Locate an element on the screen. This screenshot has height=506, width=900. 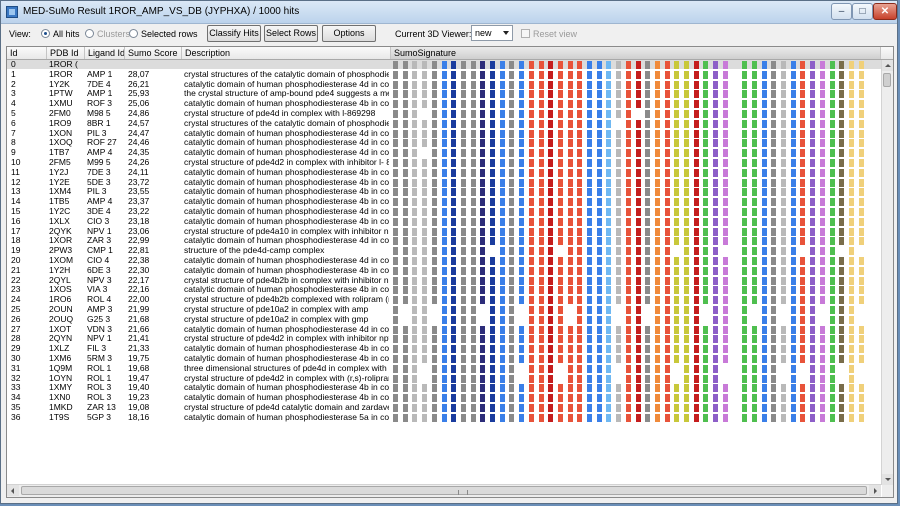
cell-id: 5 is located at coordinates (13, 113).